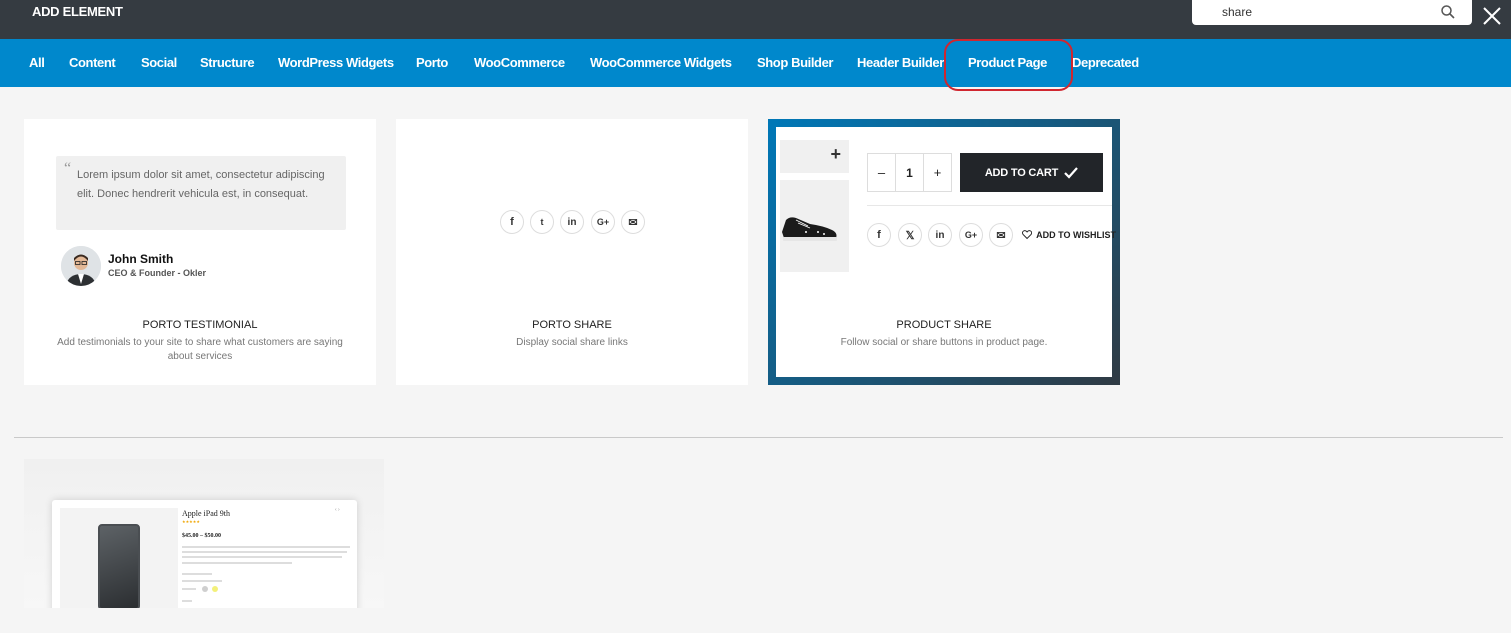 This screenshot has width=1511, height=633. I want to click on shoe-icon, so click(809, 229).